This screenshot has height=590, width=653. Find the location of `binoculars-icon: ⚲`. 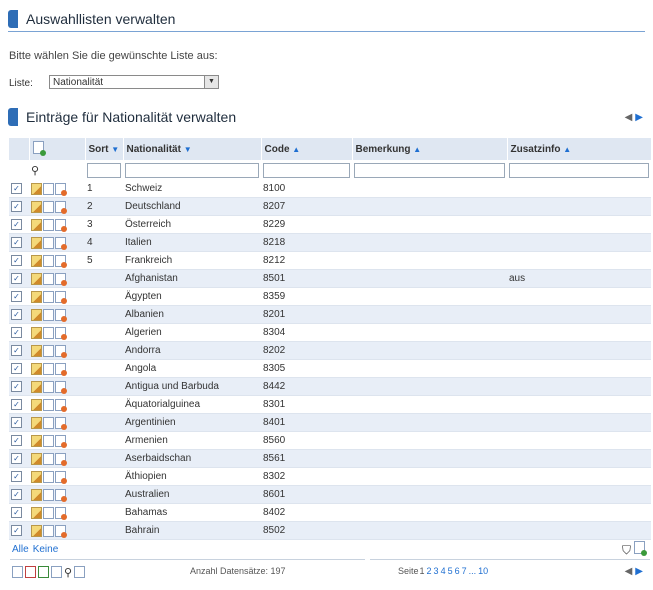

binoculars-icon: ⚲ is located at coordinates (68, 572).